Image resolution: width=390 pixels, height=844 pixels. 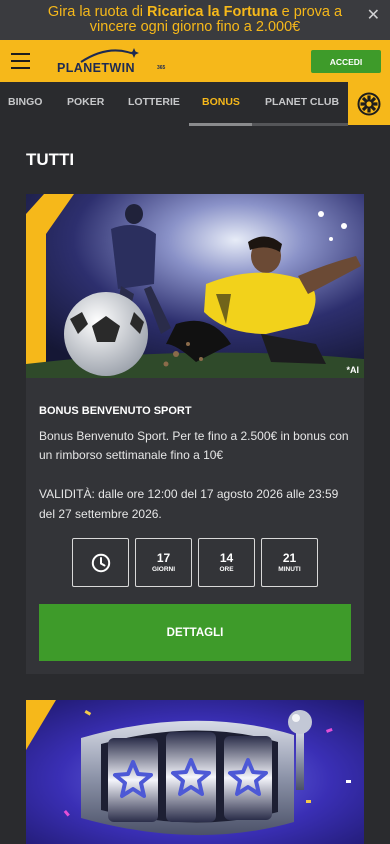 I want to click on tab-planet-club: PLANET CLUB, so click(x=302, y=102).